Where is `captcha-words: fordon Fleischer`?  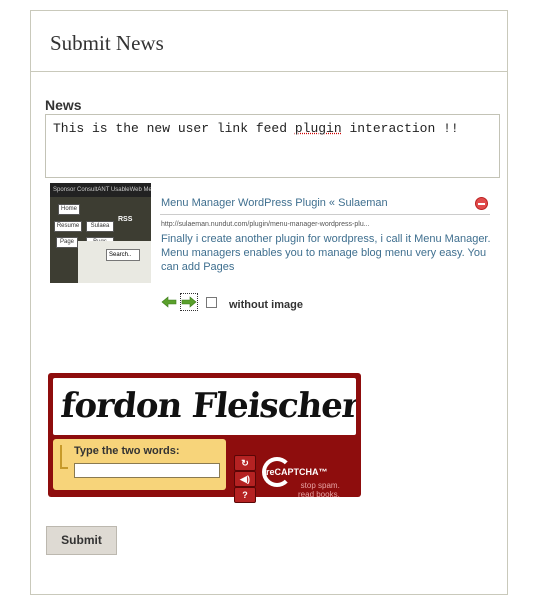
captcha-words: fordon Fleischer is located at coordinates (207, 406).